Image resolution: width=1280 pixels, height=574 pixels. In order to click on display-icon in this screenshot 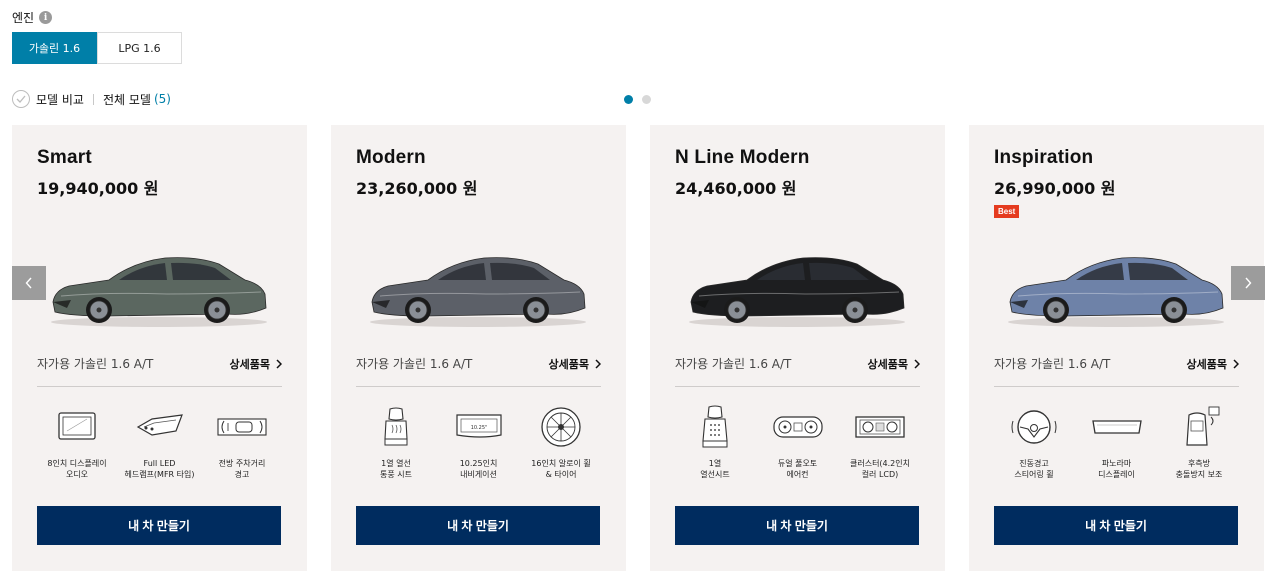, I will do `click(77, 426)`.